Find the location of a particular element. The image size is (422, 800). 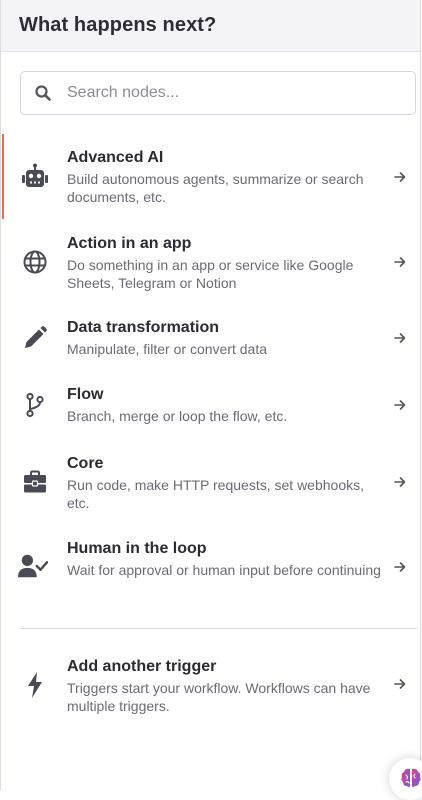

globe-icon is located at coordinates (35, 262).